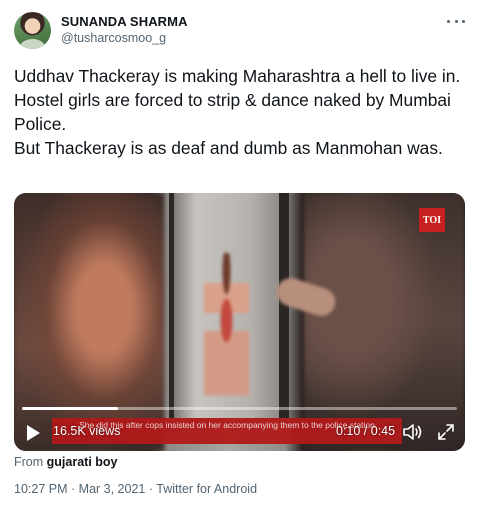 Image resolution: width=479 pixels, height=509 pixels. I want to click on progress-fill, so click(70, 408).